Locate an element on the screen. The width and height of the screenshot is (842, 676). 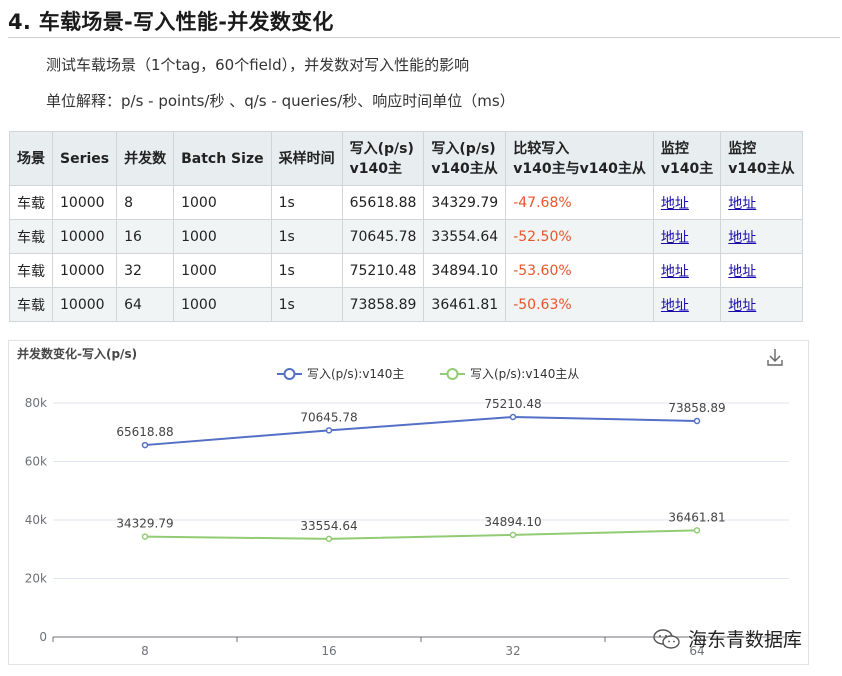
chart-title: 并发数变化-写入(p/s) is located at coordinates (77, 353).